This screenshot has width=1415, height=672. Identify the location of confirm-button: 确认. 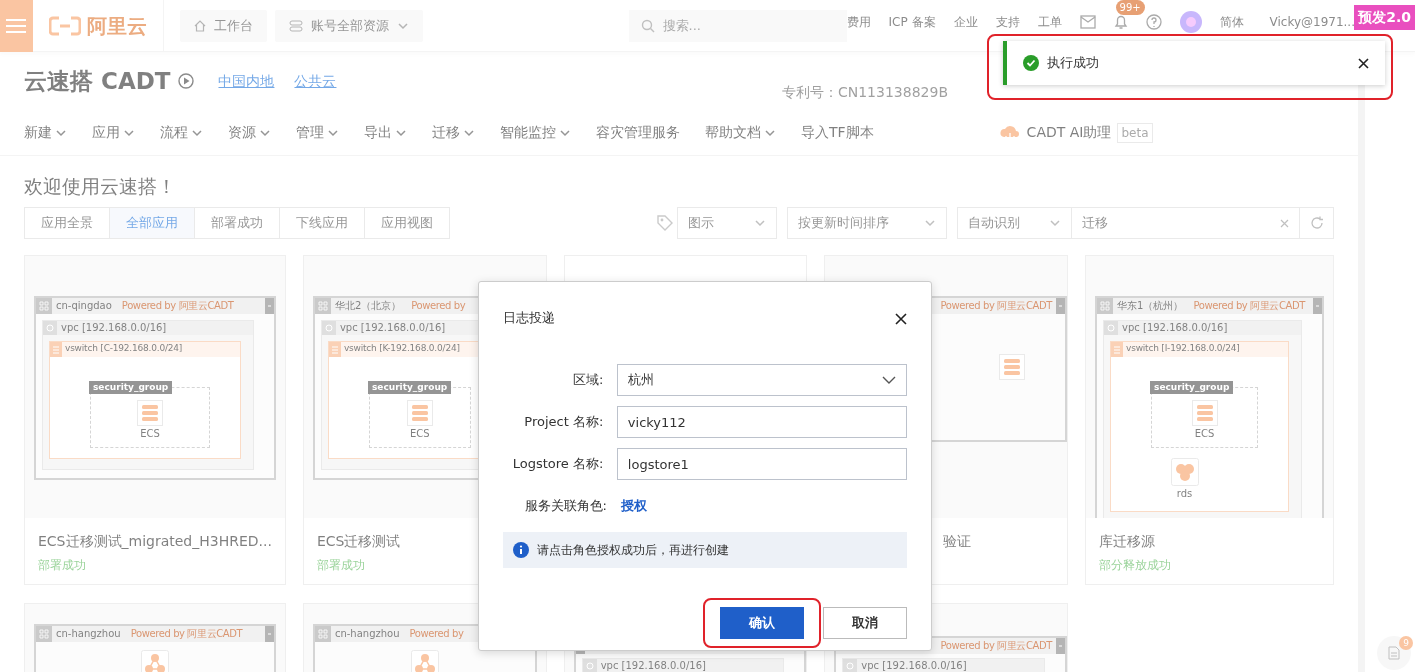
(762, 623).